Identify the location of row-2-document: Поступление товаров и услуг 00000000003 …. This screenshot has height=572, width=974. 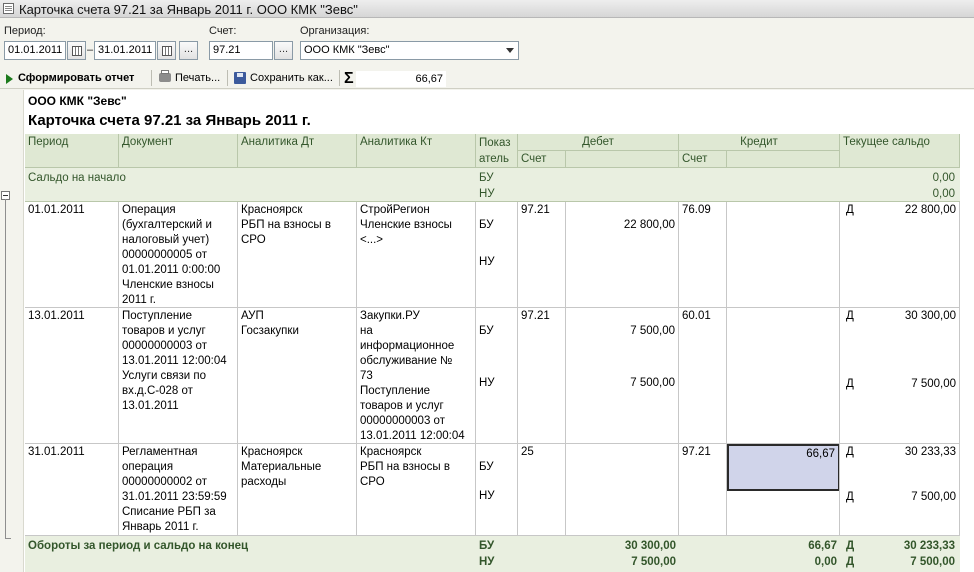
(178, 376).